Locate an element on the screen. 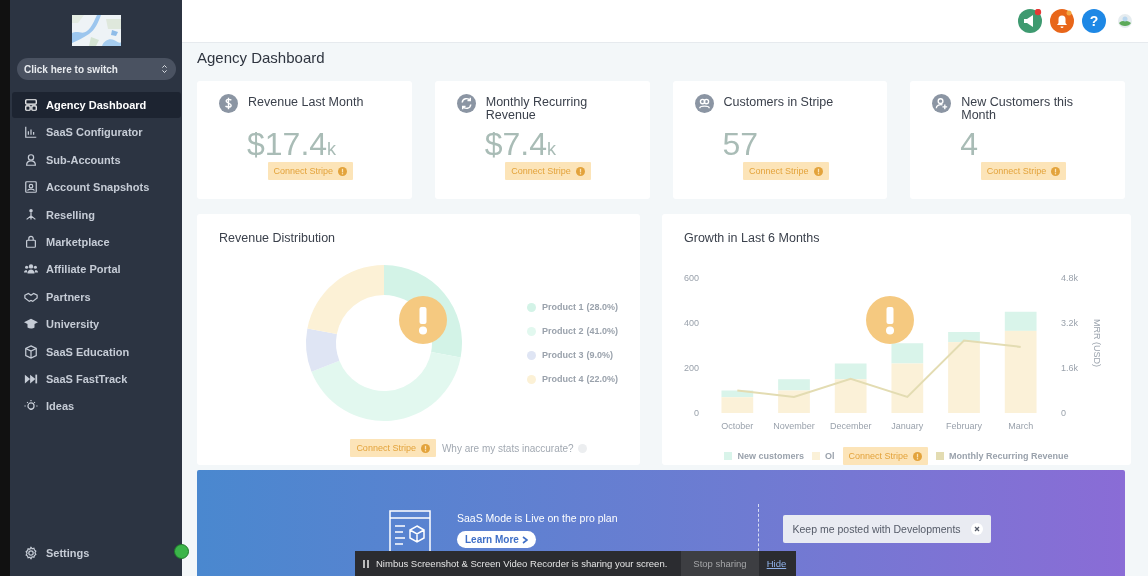  axis-tick-label: 3.2k is located at coordinates (1070, 323).